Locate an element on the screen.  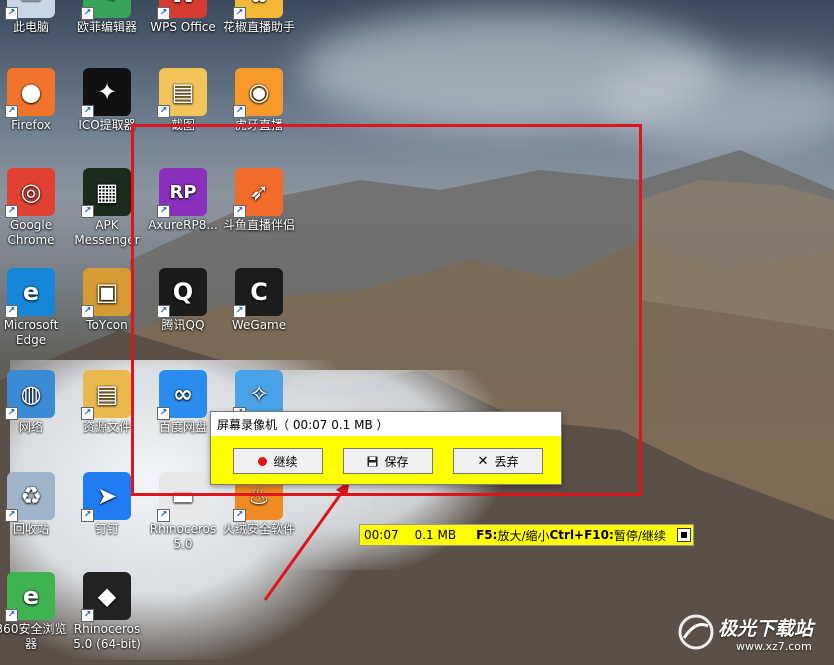
desktop-icon: e ↗ Microsoft Edge is located at coordinates (34, 308).